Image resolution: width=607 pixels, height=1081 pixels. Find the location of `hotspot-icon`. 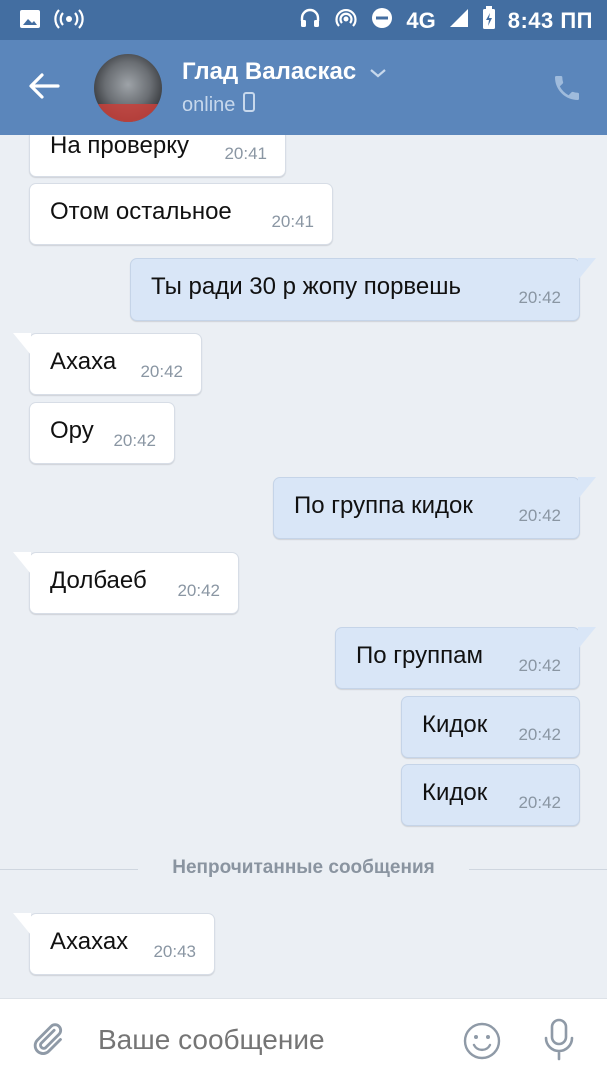

hotspot-icon is located at coordinates (346, 21).